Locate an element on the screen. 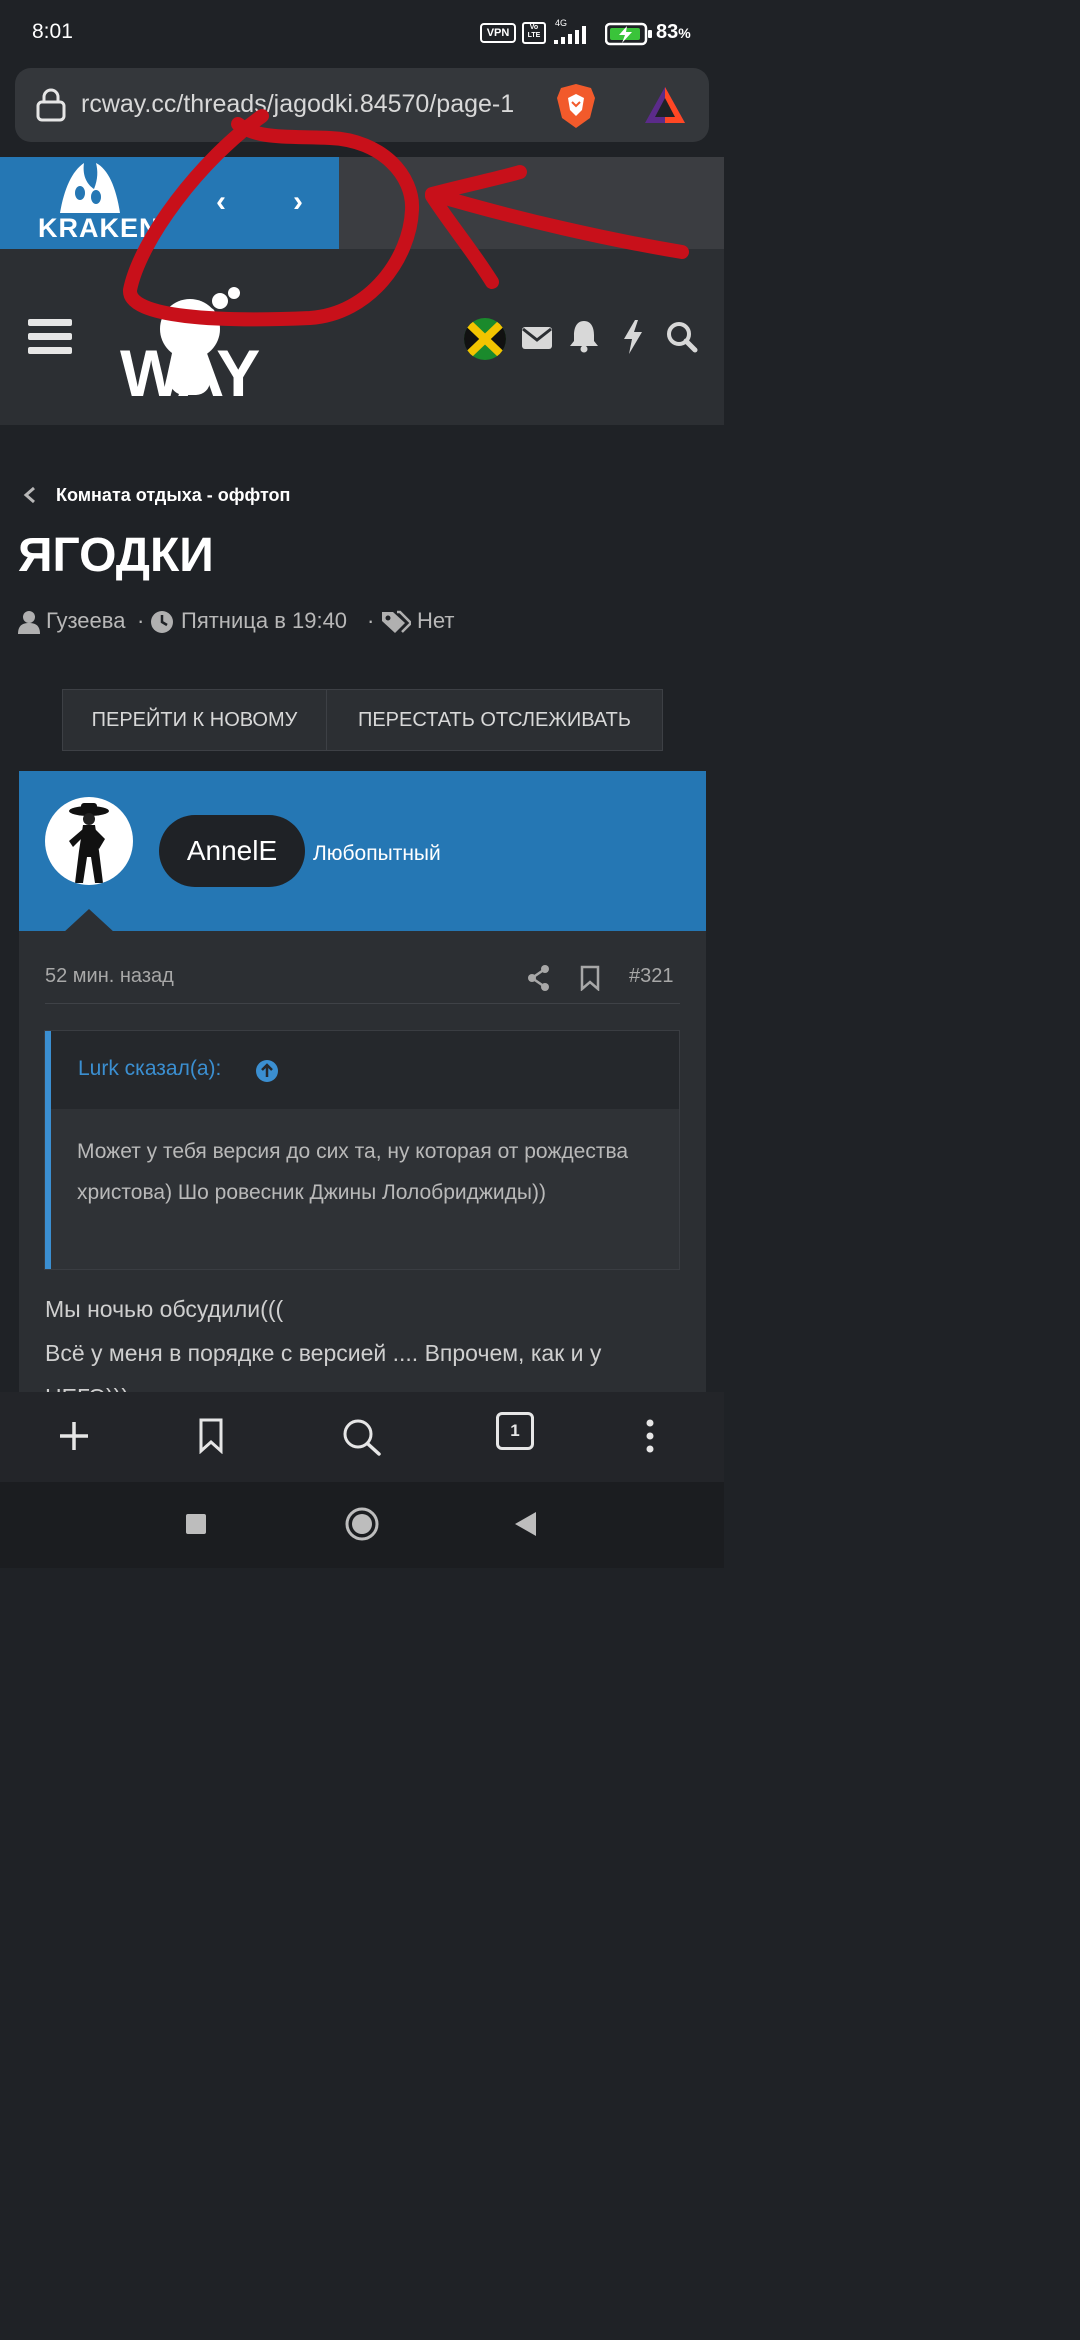 This screenshot has height=2340, width=1080. username: AnnelE is located at coordinates (232, 851).